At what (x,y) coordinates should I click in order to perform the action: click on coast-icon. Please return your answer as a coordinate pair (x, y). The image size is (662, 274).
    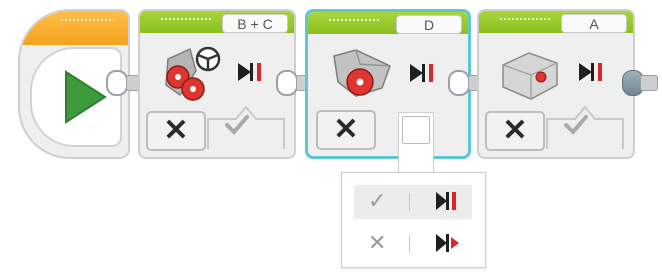
    Looking at the image, I should click on (447, 243).